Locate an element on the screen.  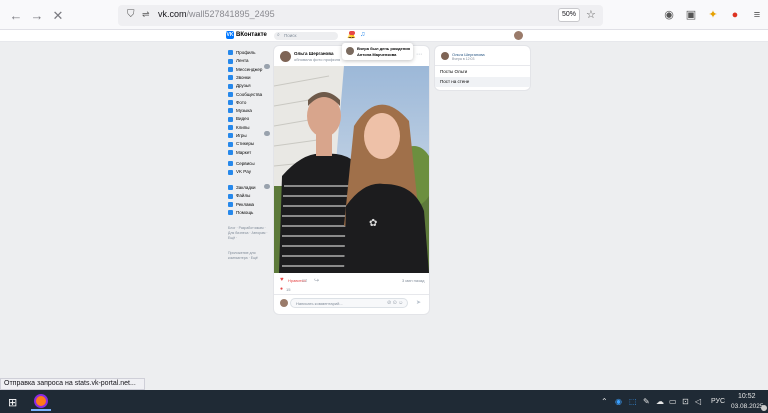
sidebar-item-label: Клипы is located at coordinates (243, 127).